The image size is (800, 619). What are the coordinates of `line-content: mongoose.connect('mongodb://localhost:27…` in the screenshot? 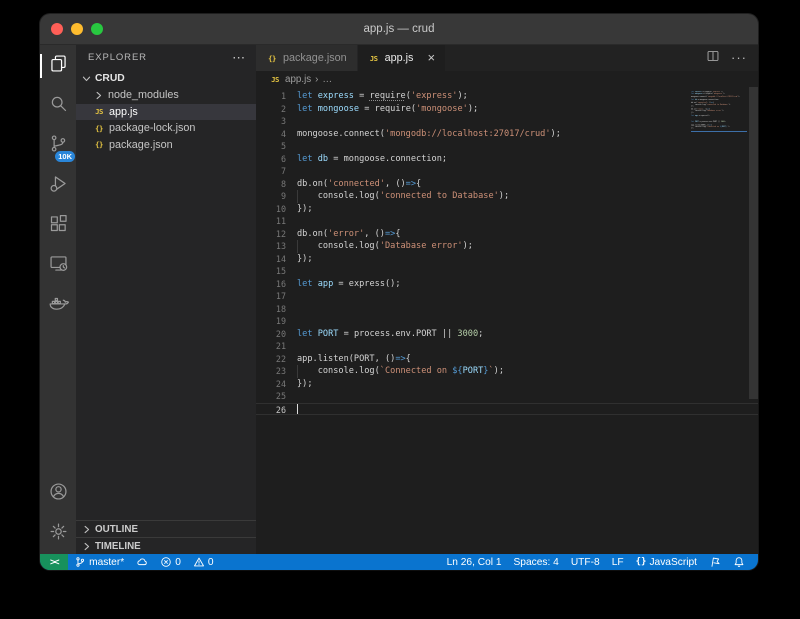 It's located at (429, 133).